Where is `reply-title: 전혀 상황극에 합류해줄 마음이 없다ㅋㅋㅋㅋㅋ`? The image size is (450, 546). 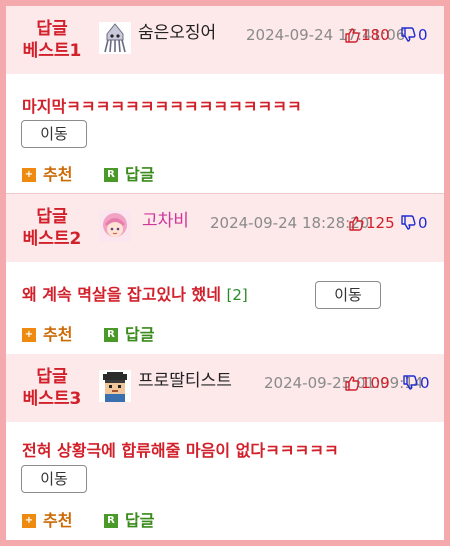
reply-title: 전혀 상황극에 합류해줄 마음이 없다ㅋㅋㅋㅋㅋ is located at coordinates (180, 451).